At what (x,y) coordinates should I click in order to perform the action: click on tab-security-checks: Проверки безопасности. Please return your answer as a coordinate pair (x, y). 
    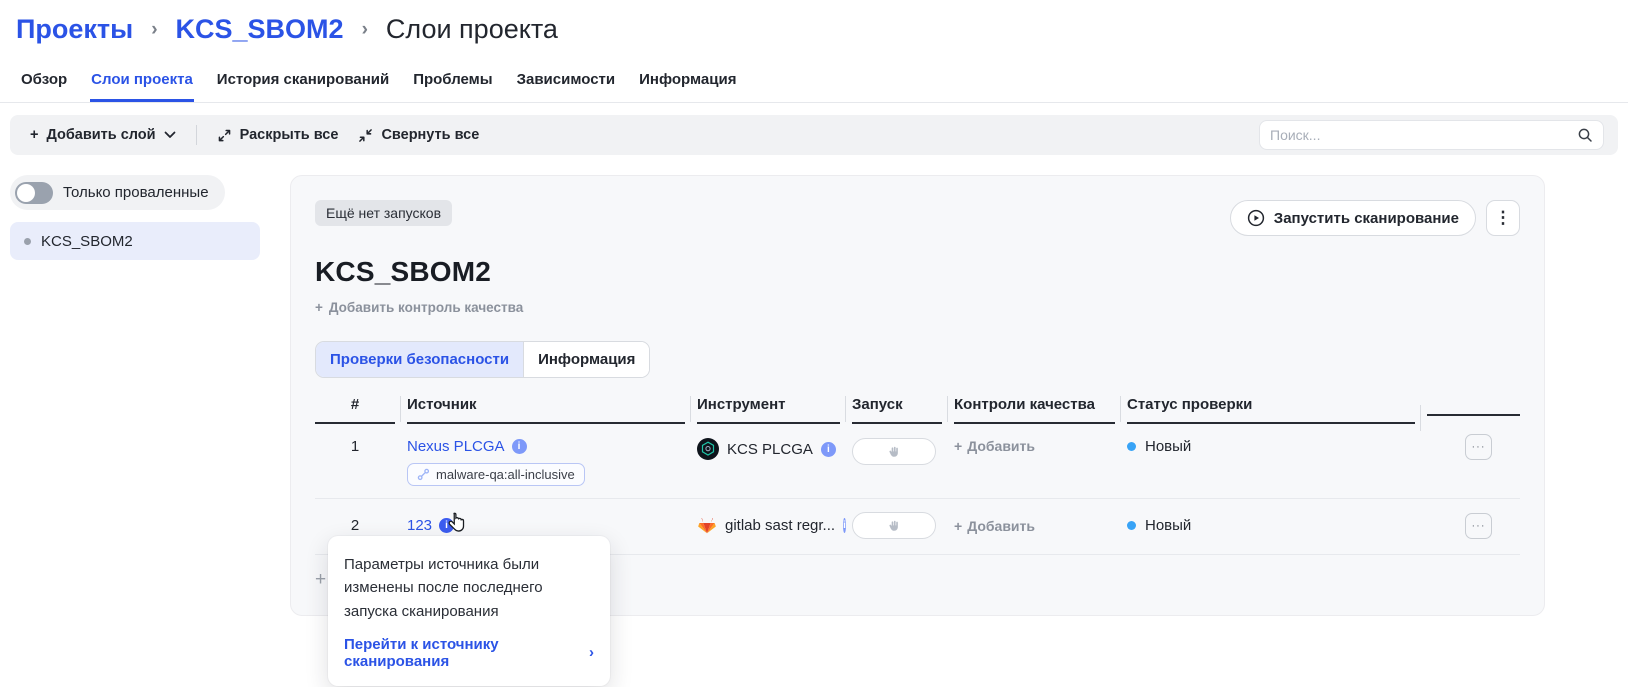
    Looking at the image, I should click on (420, 359).